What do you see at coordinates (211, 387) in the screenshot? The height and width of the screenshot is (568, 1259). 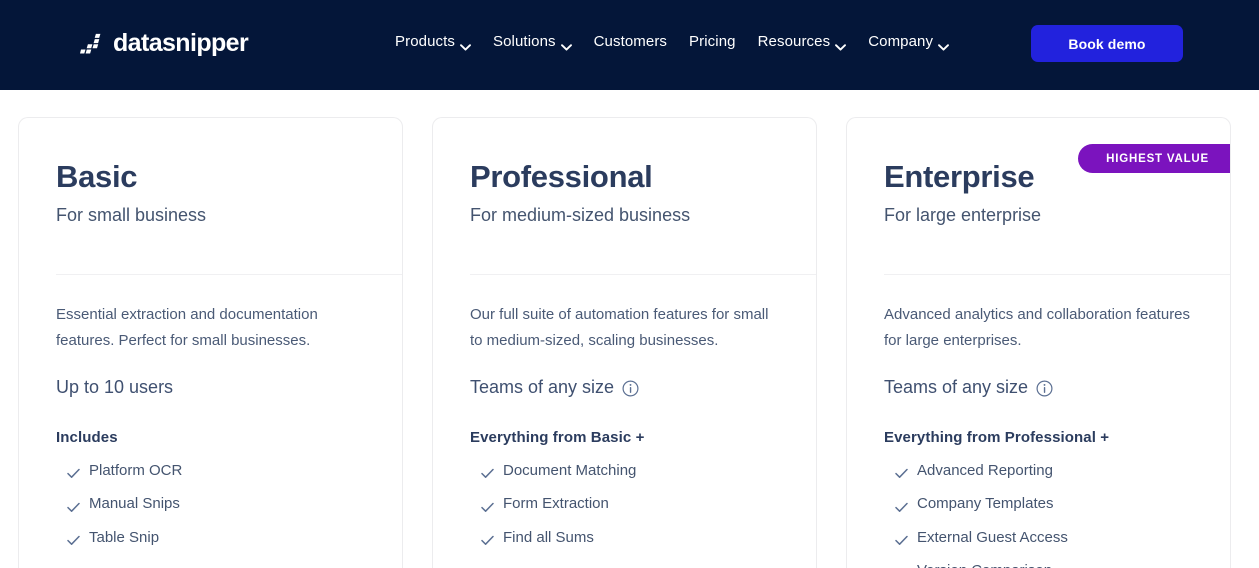 I see `plan-users: Up to 10 users` at bounding box center [211, 387].